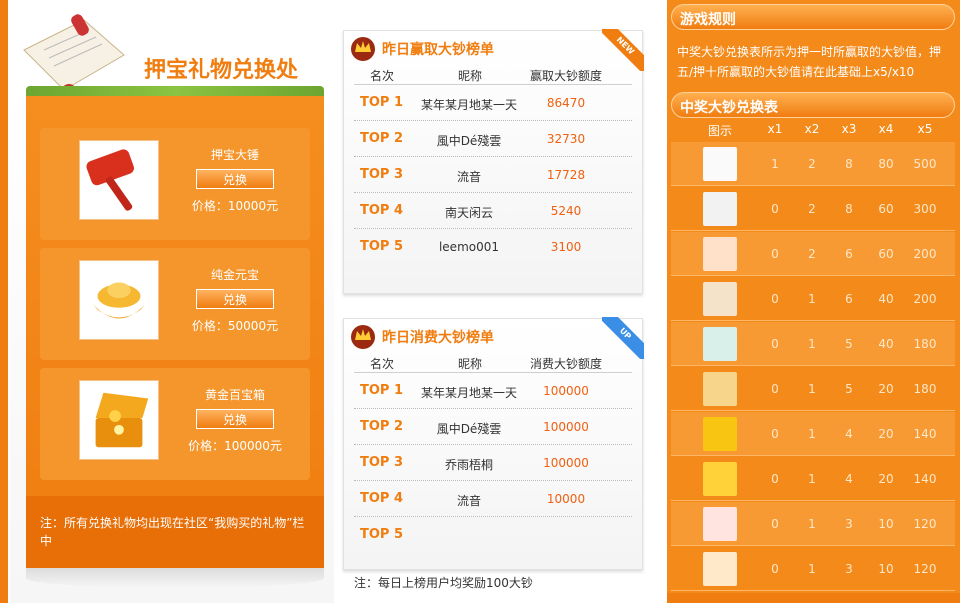 The height and width of the screenshot is (603, 969). What do you see at coordinates (175, 578) in the screenshot?
I see `panel-shadow` at bounding box center [175, 578].